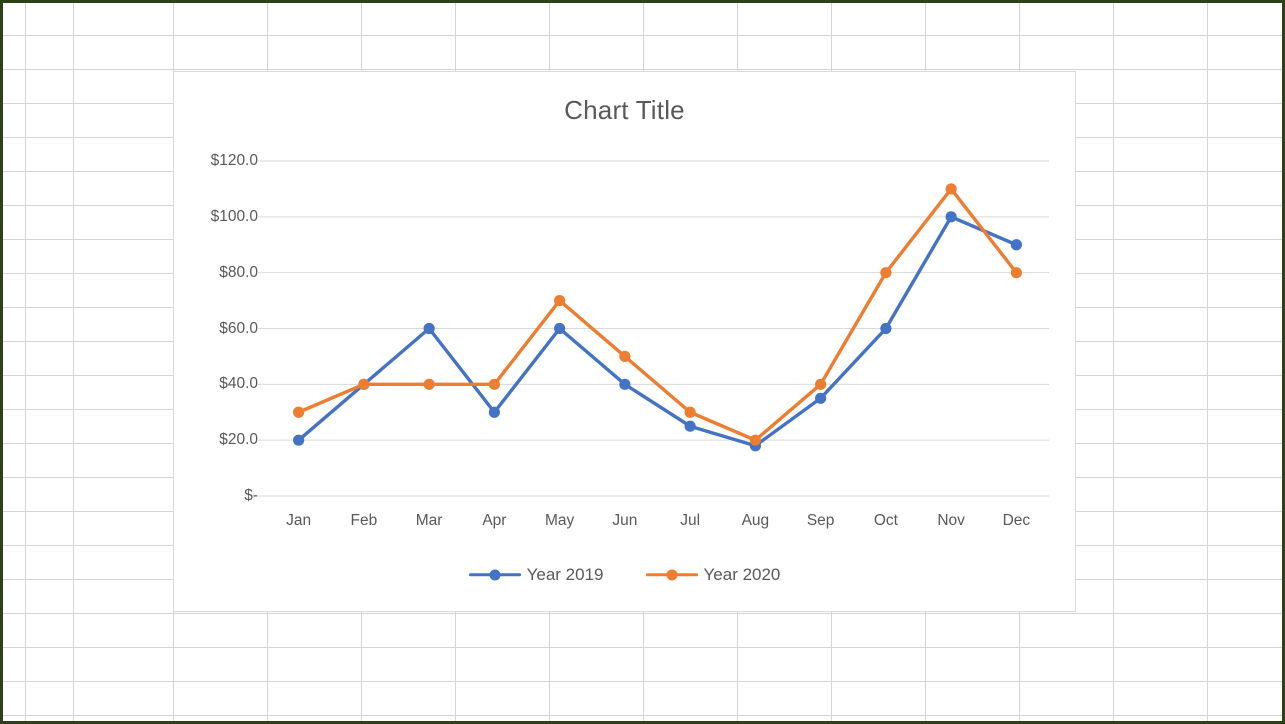 This screenshot has height=724, width=1285. Describe the element at coordinates (1016, 520) in the screenshot. I see `x-axis-tick-label: Dec` at that location.